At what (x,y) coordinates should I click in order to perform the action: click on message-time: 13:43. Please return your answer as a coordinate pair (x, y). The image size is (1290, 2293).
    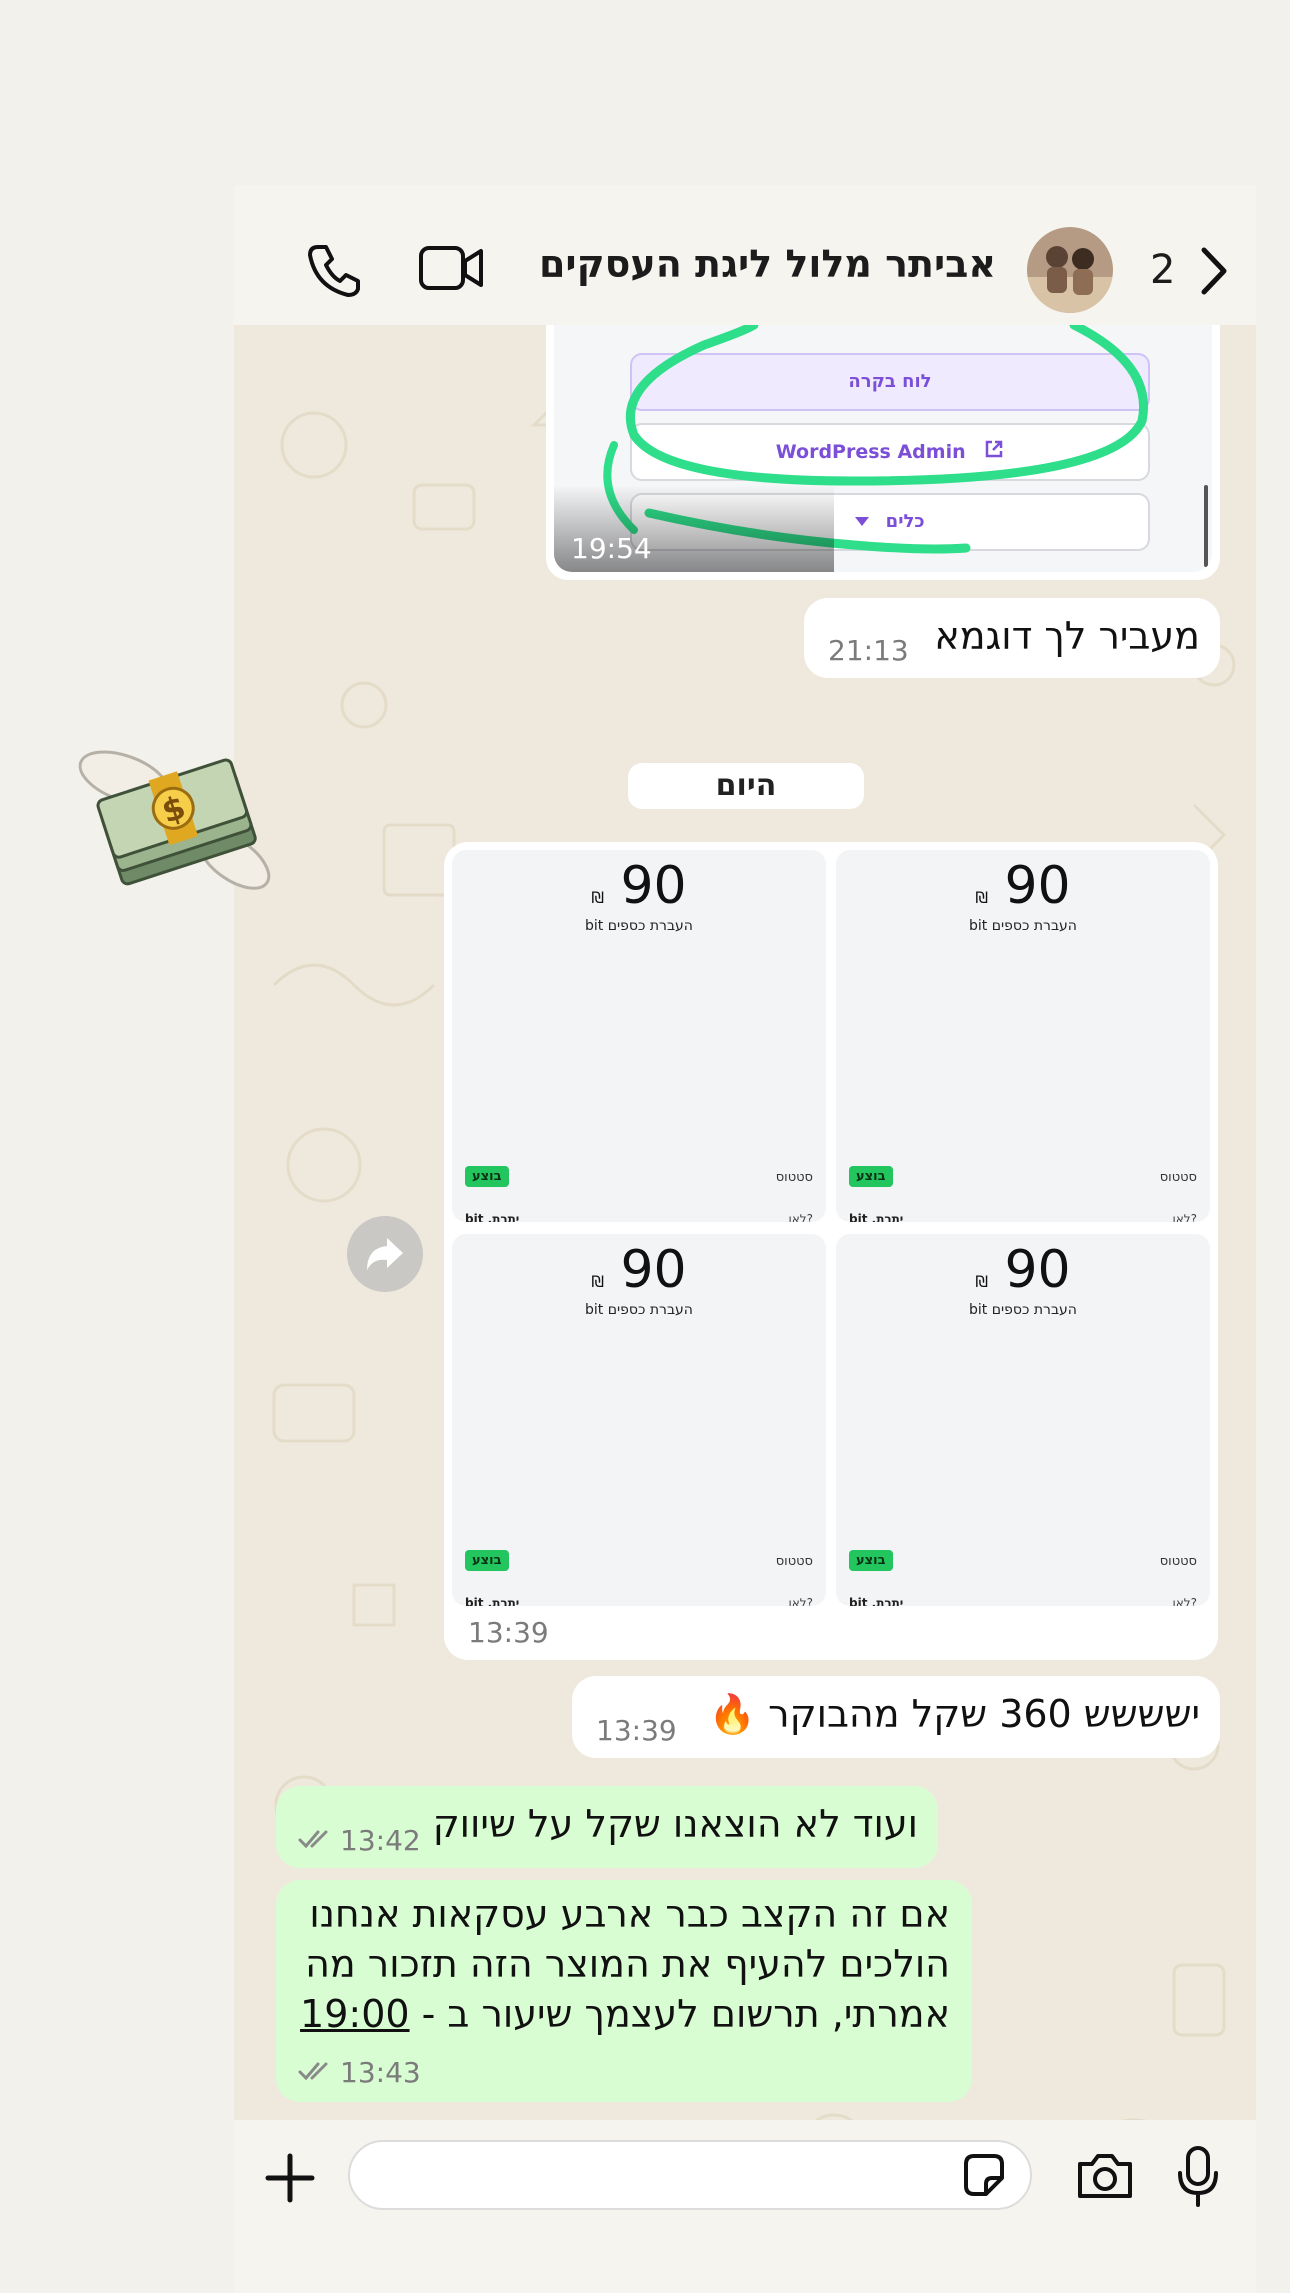
    Looking at the image, I should click on (380, 2072).